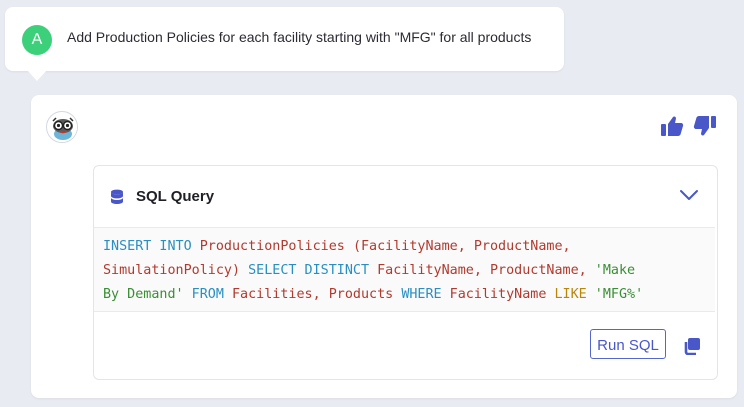 This screenshot has width=744, height=407. What do you see at coordinates (615, 294) in the screenshot?
I see `code-string: 'MFG%'` at bounding box center [615, 294].